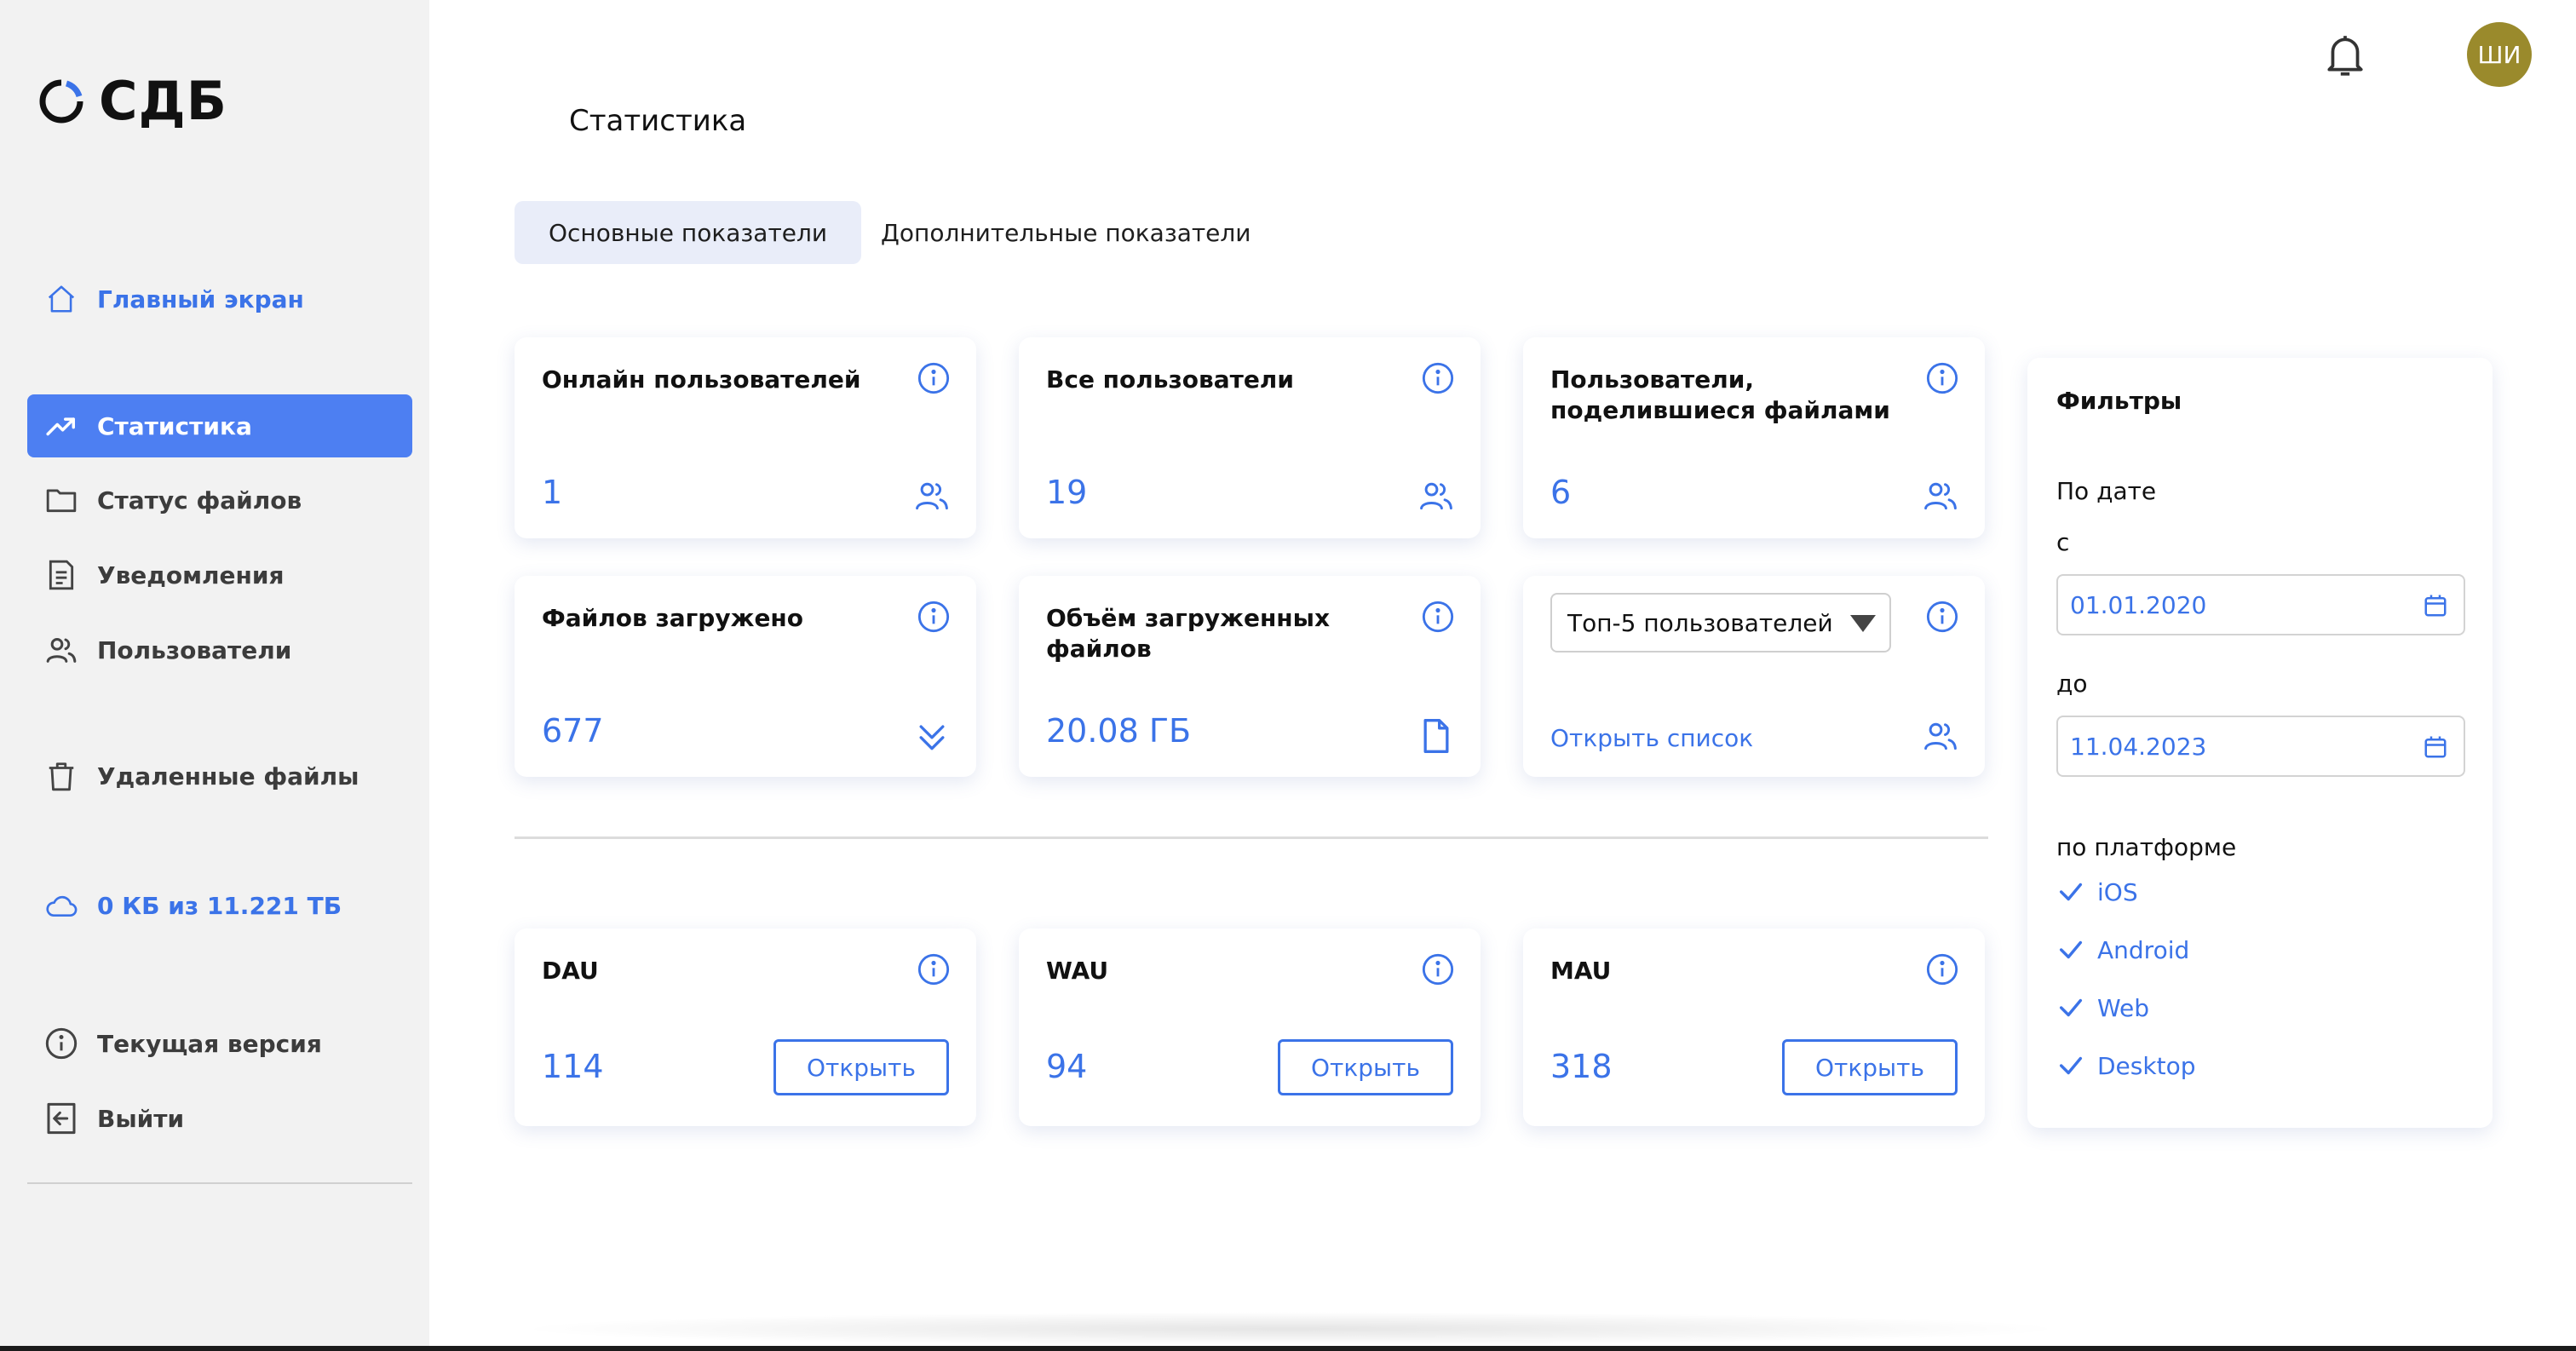  What do you see at coordinates (61, 101) in the screenshot?
I see `logo-ring-icon` at bounding box center [61, 101].